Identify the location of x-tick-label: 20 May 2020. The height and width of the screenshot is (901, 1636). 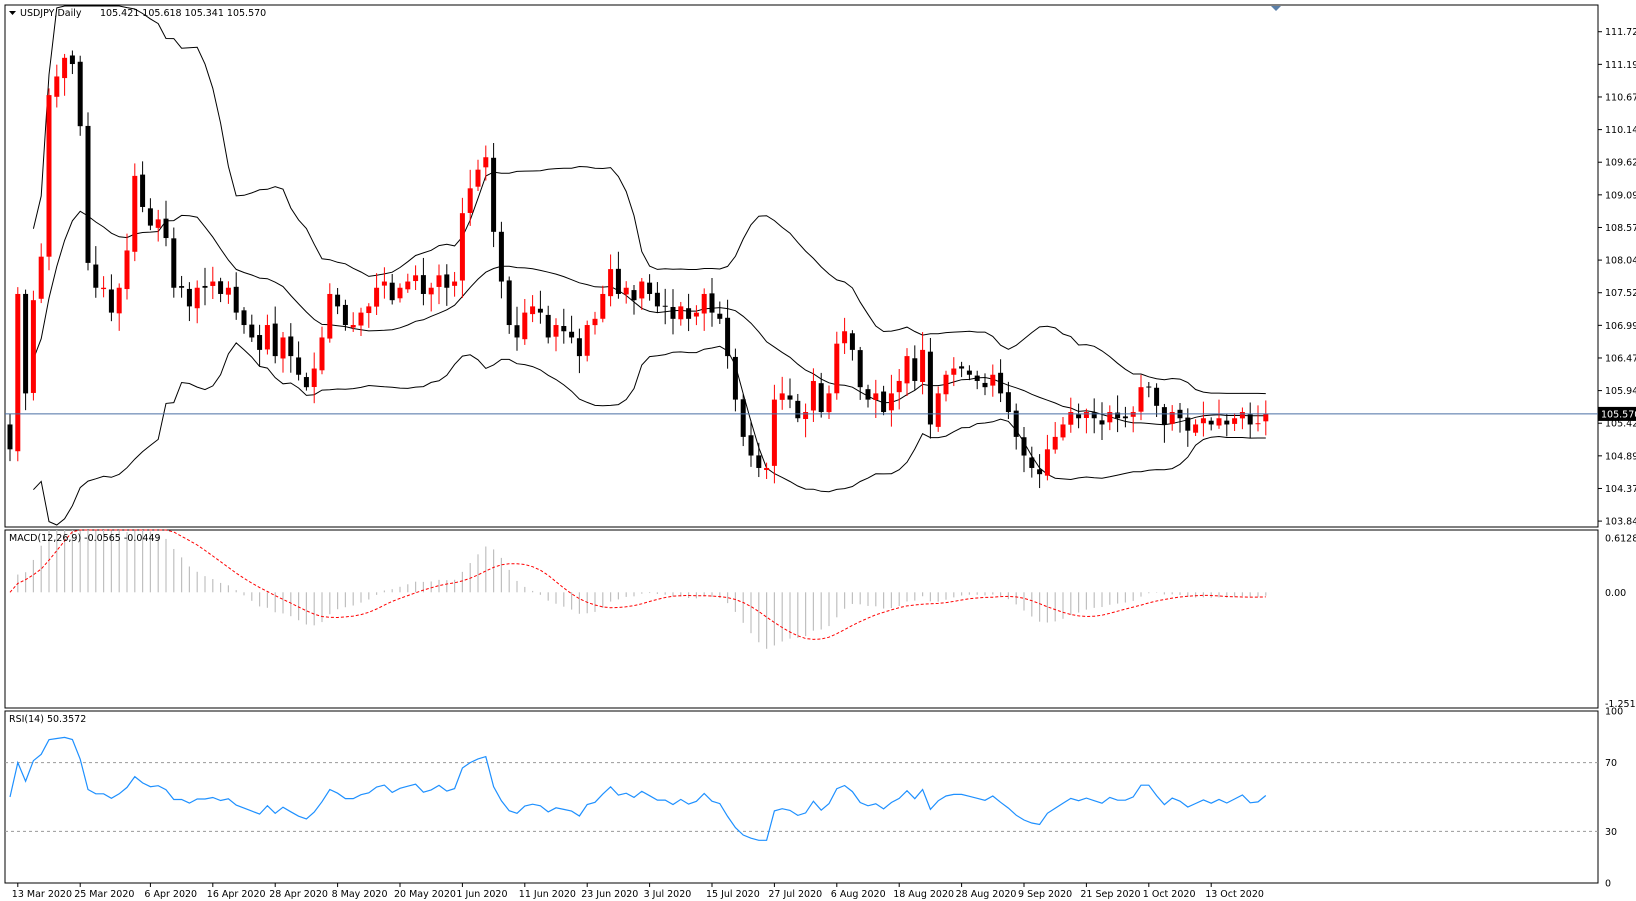
(425, 894).